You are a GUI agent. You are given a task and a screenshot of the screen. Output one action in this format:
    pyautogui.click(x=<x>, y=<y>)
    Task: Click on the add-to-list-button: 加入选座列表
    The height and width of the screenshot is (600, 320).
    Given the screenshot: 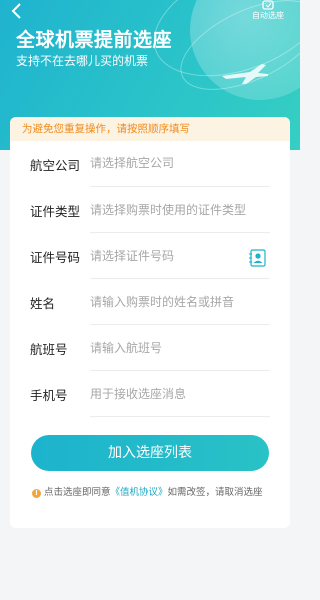 What is the action you would take?
    pyautogui.click(x=150, y=453)
    